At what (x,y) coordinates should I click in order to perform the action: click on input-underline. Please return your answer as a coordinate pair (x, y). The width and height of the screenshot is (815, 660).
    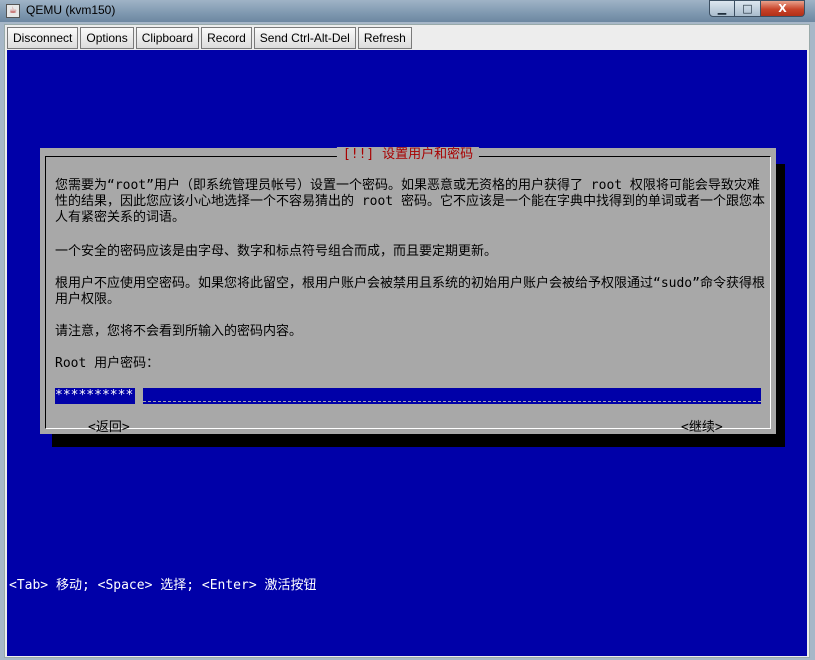
    Looking at the image, I should click on (452, 402).